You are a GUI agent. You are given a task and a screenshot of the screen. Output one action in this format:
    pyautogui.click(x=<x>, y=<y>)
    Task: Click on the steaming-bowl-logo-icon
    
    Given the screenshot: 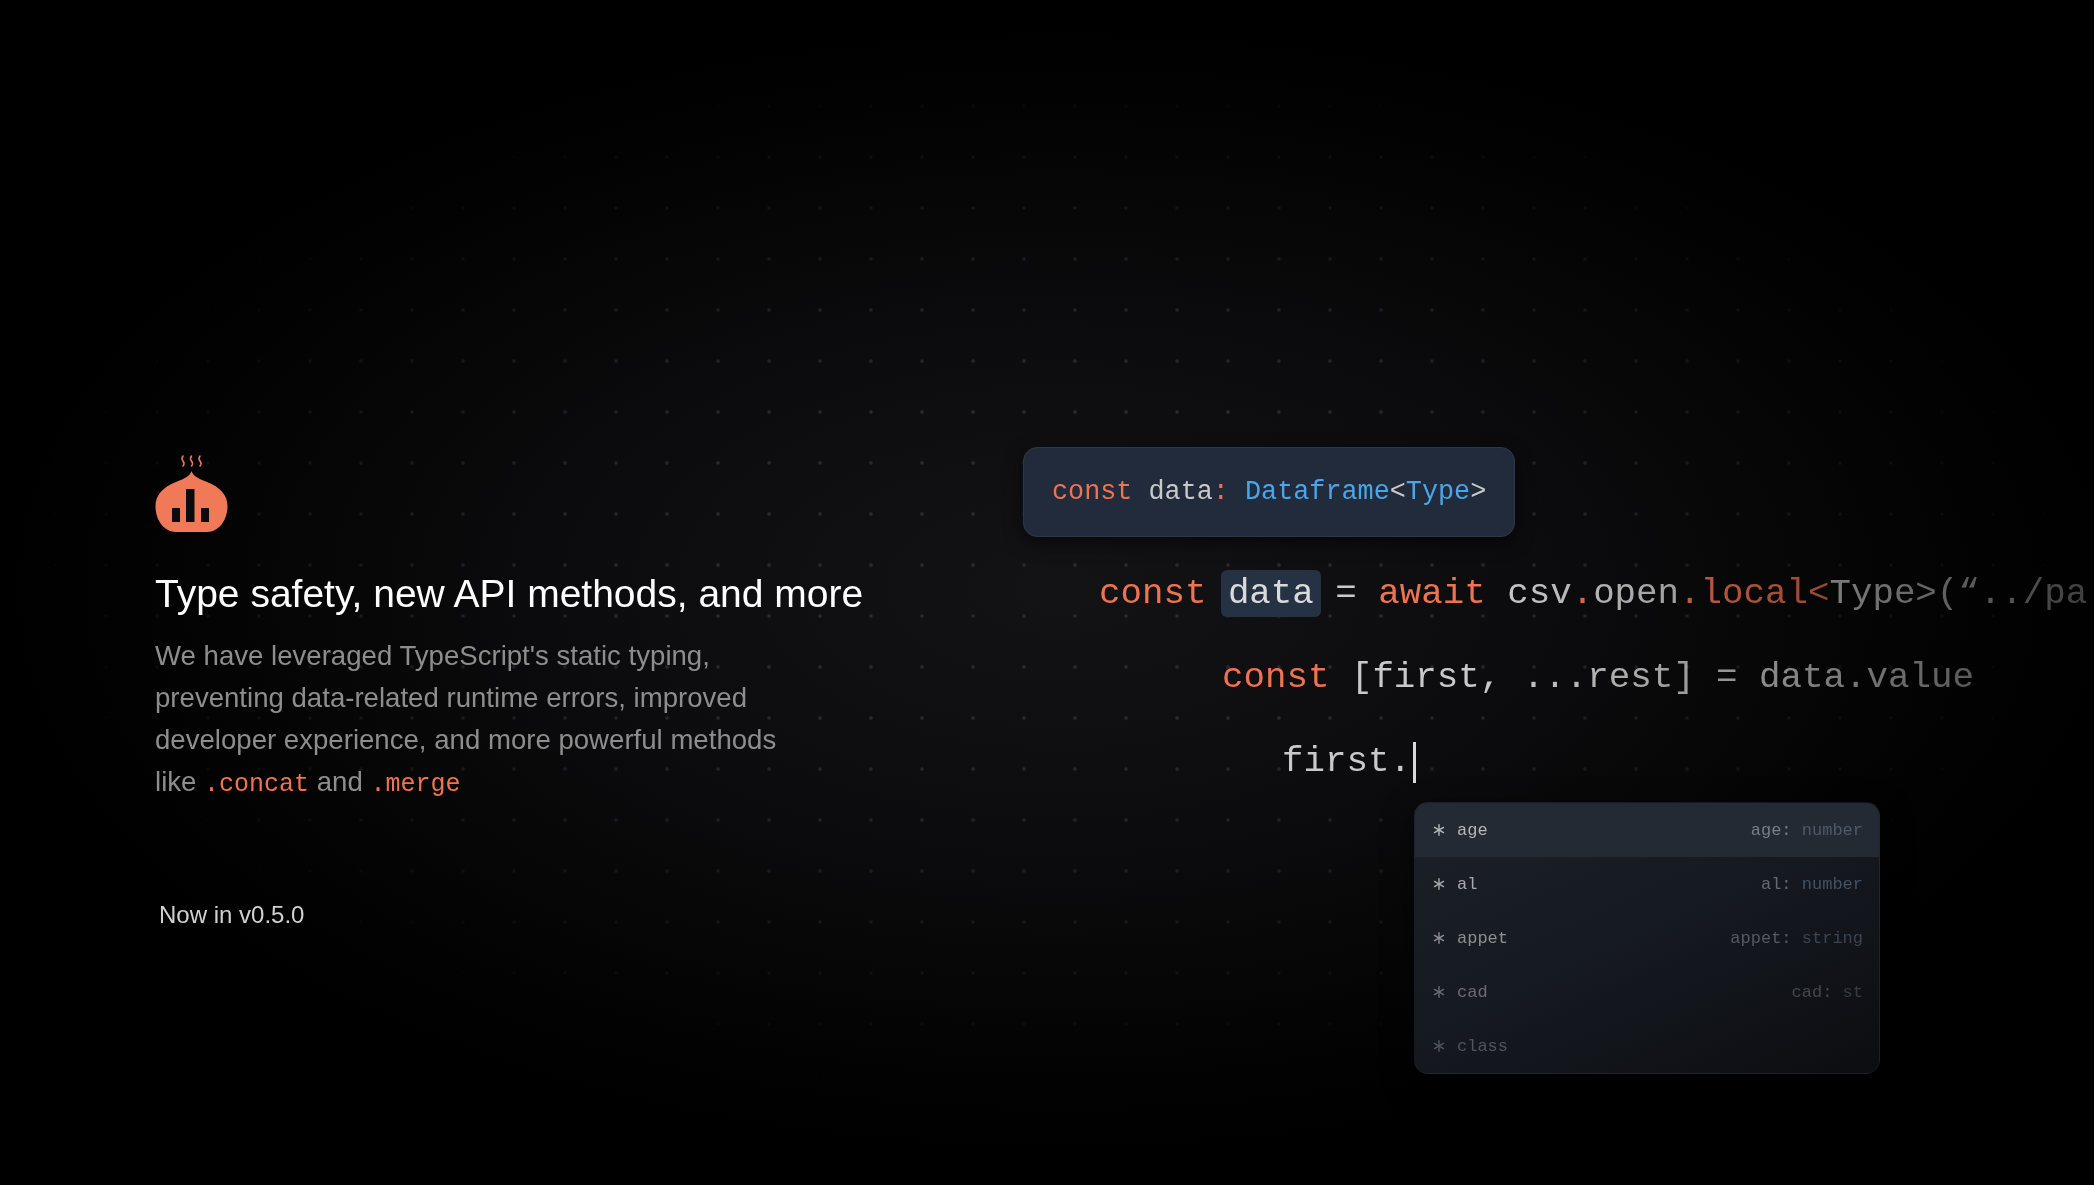 What is the action you would take?
    pyautogui.click(x=191, y=493)
    